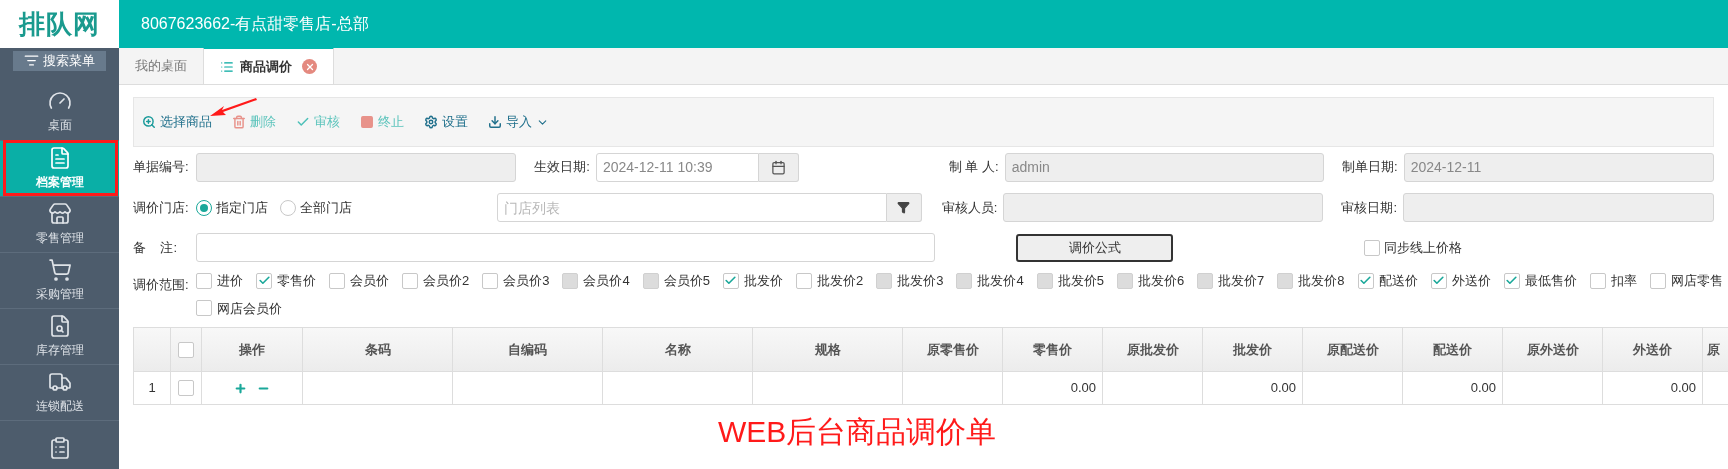 The image size is (1728, 469). What do you see at coordinates (969, 207) in the screenshot?
I see `field-label: 审核人员:` at bounding box center [969, 207].